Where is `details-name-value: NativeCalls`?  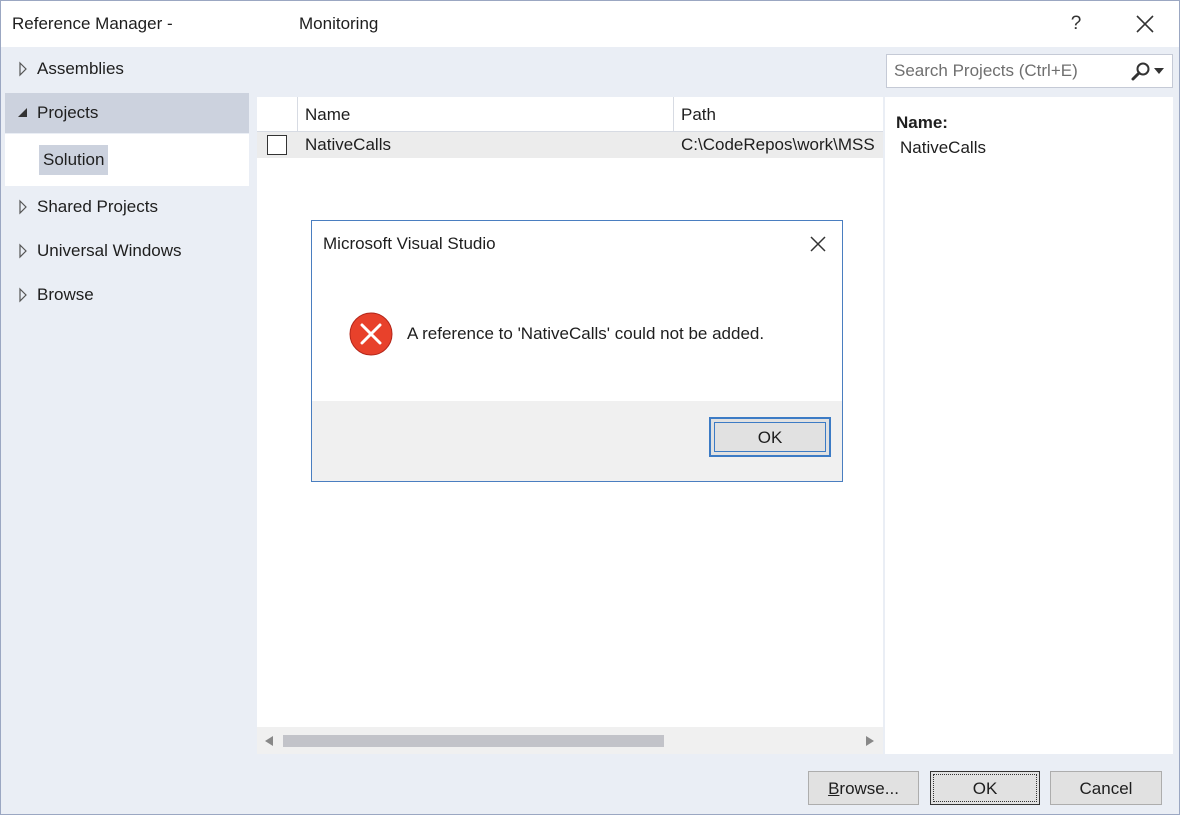
details-name-value: NativeCalls is located at coordinates (943, 147).